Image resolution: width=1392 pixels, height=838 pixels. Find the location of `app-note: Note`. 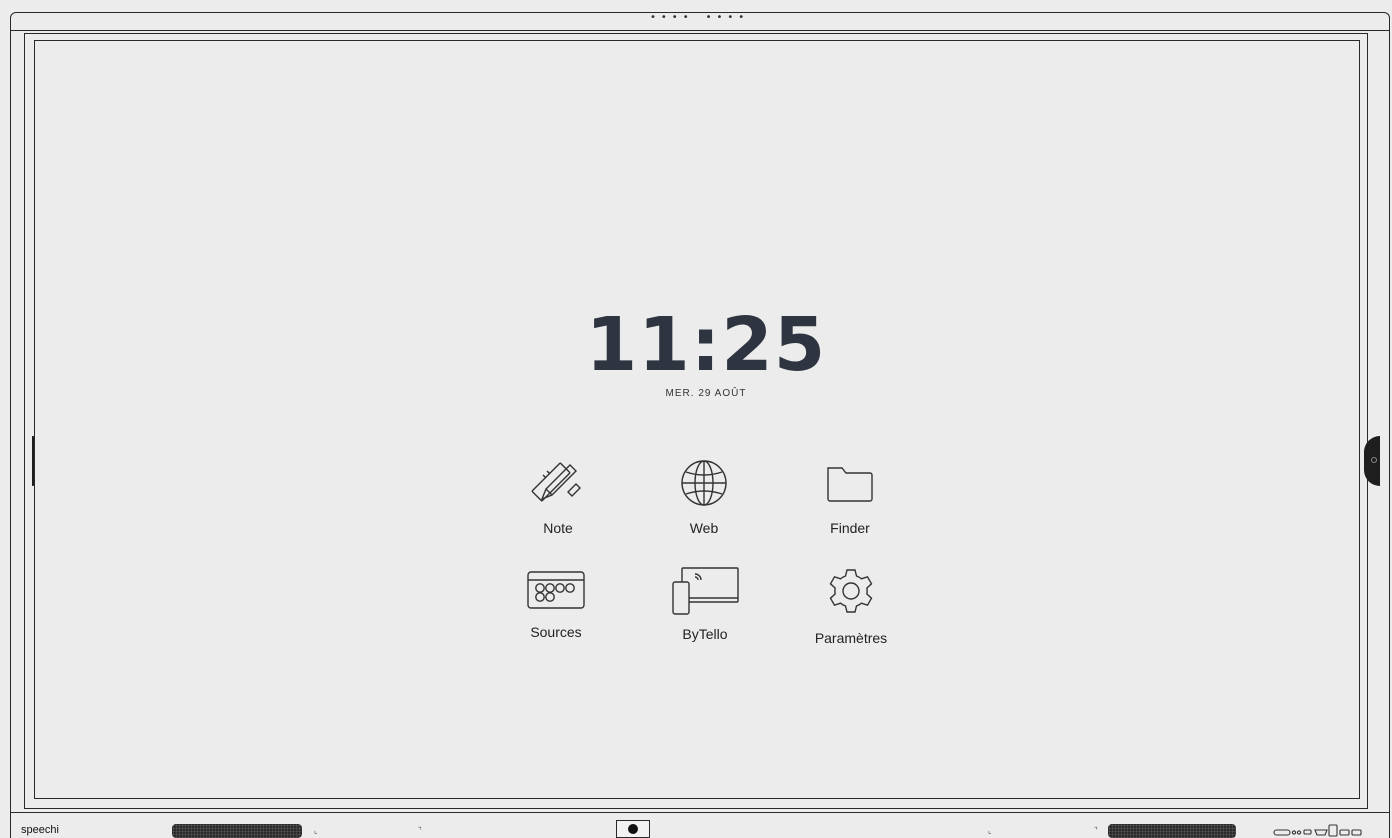

app-note: Note is located at coordinates (558, 496).